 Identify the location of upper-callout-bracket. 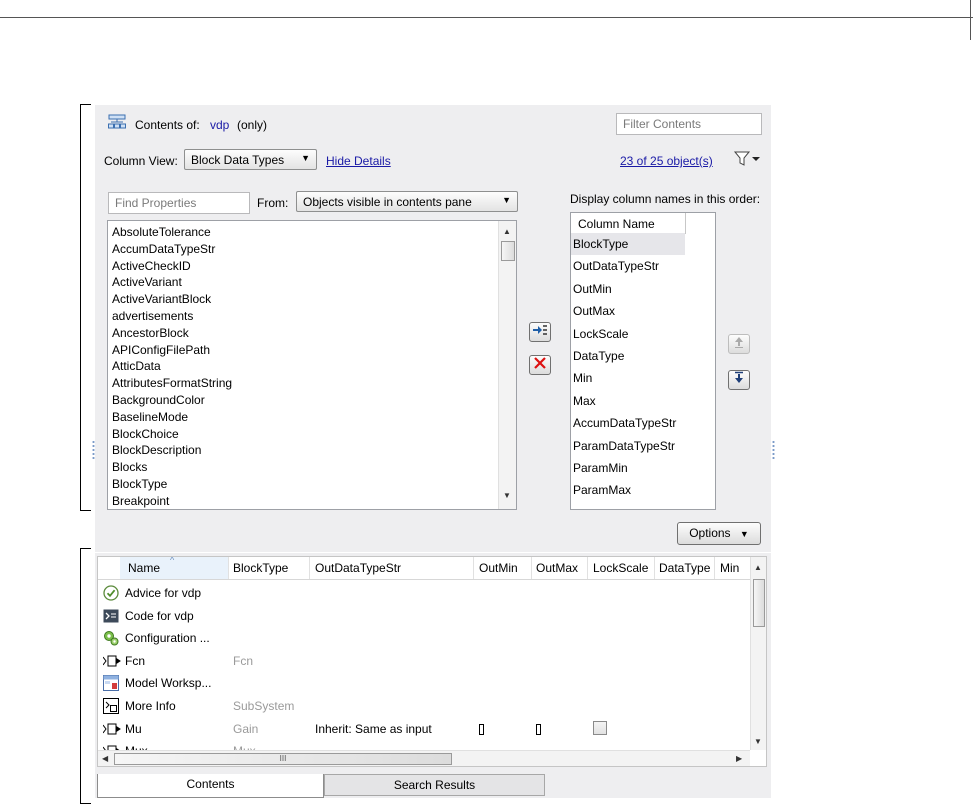
(85, 307).